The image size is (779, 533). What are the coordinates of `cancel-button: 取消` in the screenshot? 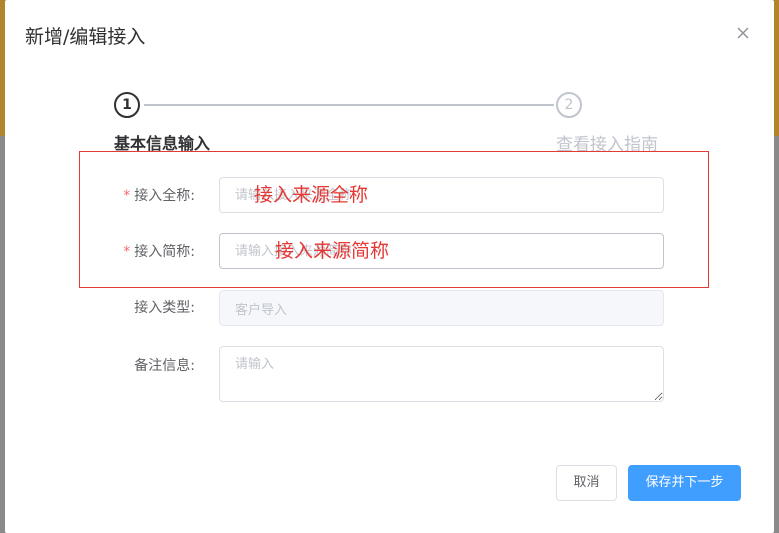 It's located at (586, 483).